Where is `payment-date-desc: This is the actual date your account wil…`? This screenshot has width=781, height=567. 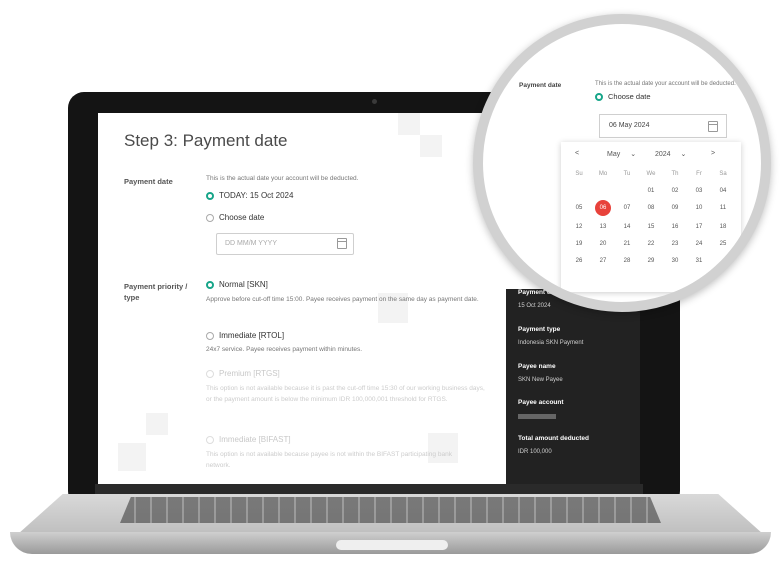
payment-date-desc: This is the actual date your account wil… is located at coordinates (282, 178).